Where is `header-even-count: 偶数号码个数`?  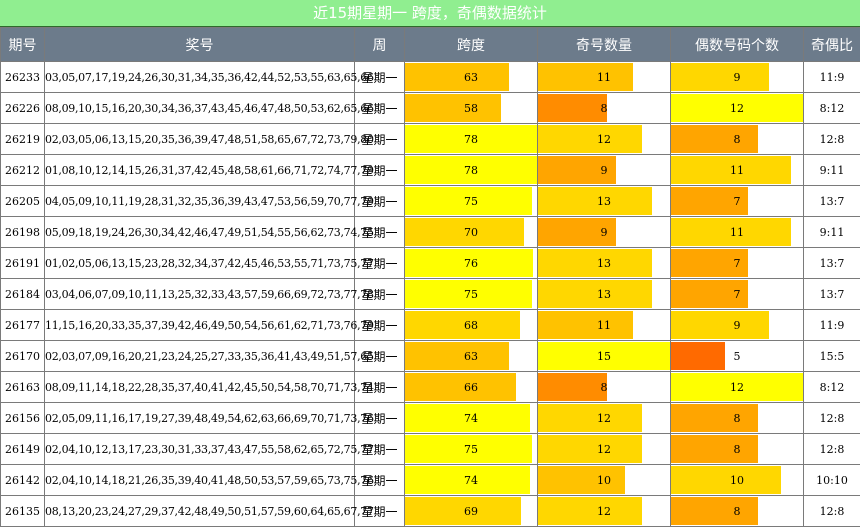
header-even-count: 偶数号码个数 is located at coordinates (737, 44).